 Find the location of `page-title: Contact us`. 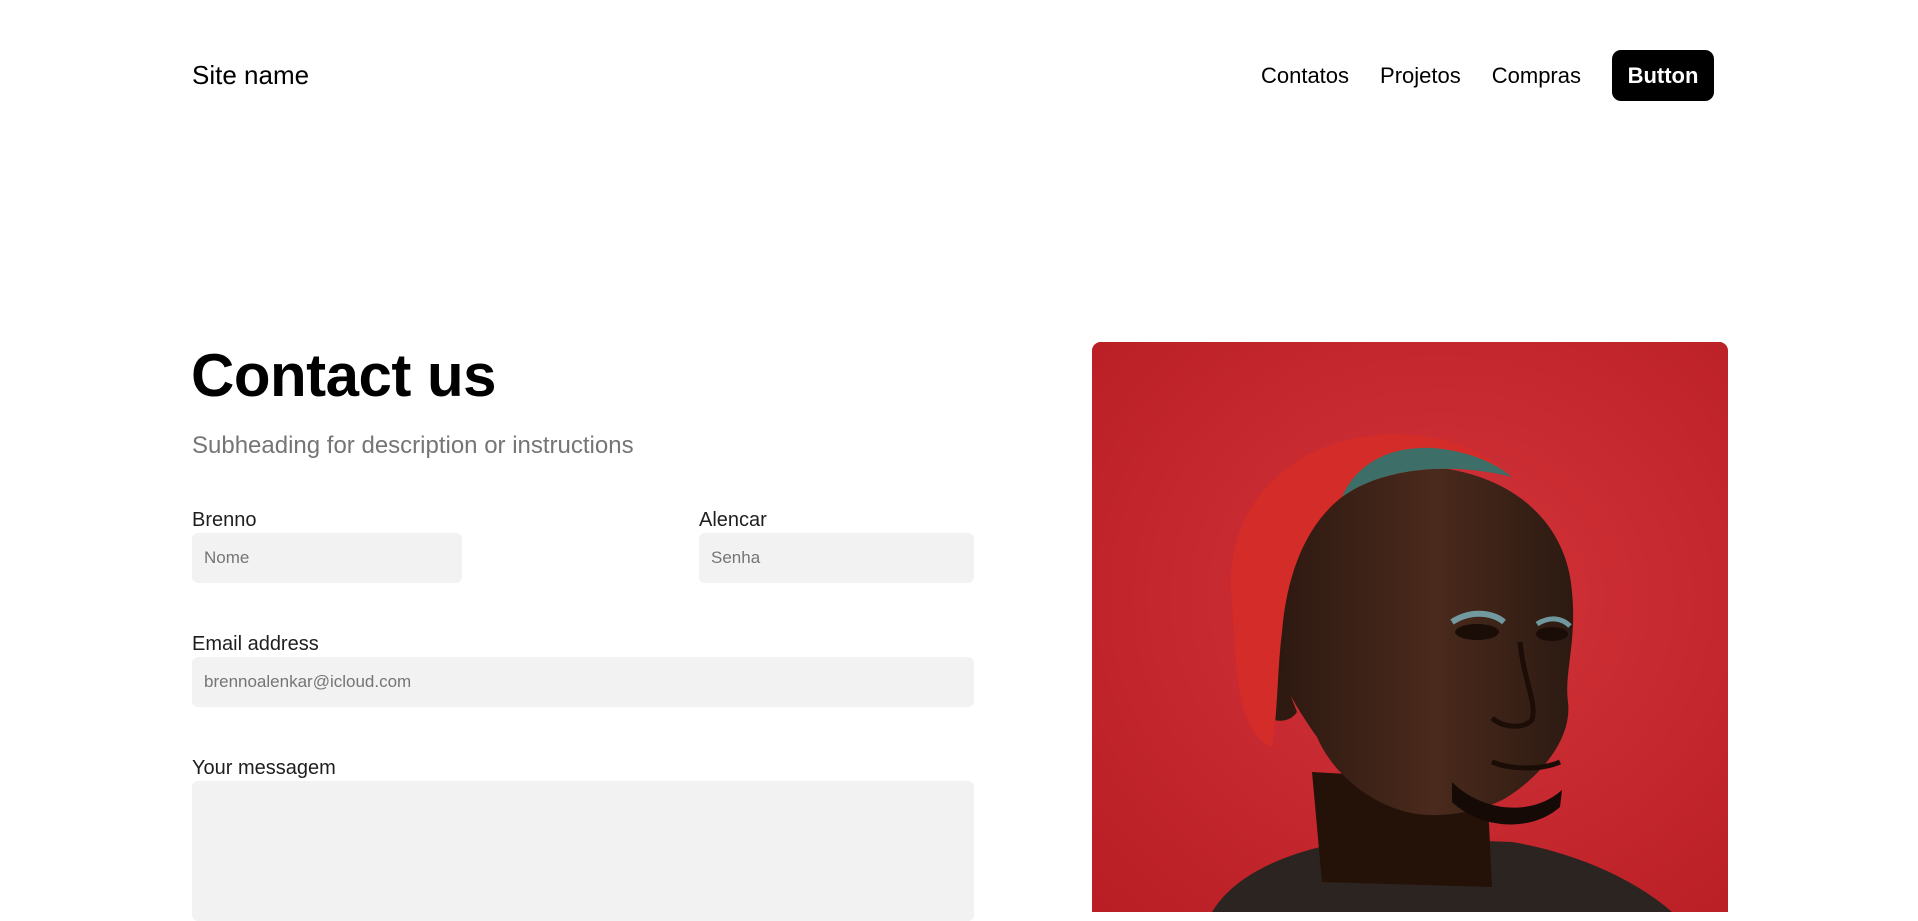

page-title: Contact us is located at coordinates (344, 375).